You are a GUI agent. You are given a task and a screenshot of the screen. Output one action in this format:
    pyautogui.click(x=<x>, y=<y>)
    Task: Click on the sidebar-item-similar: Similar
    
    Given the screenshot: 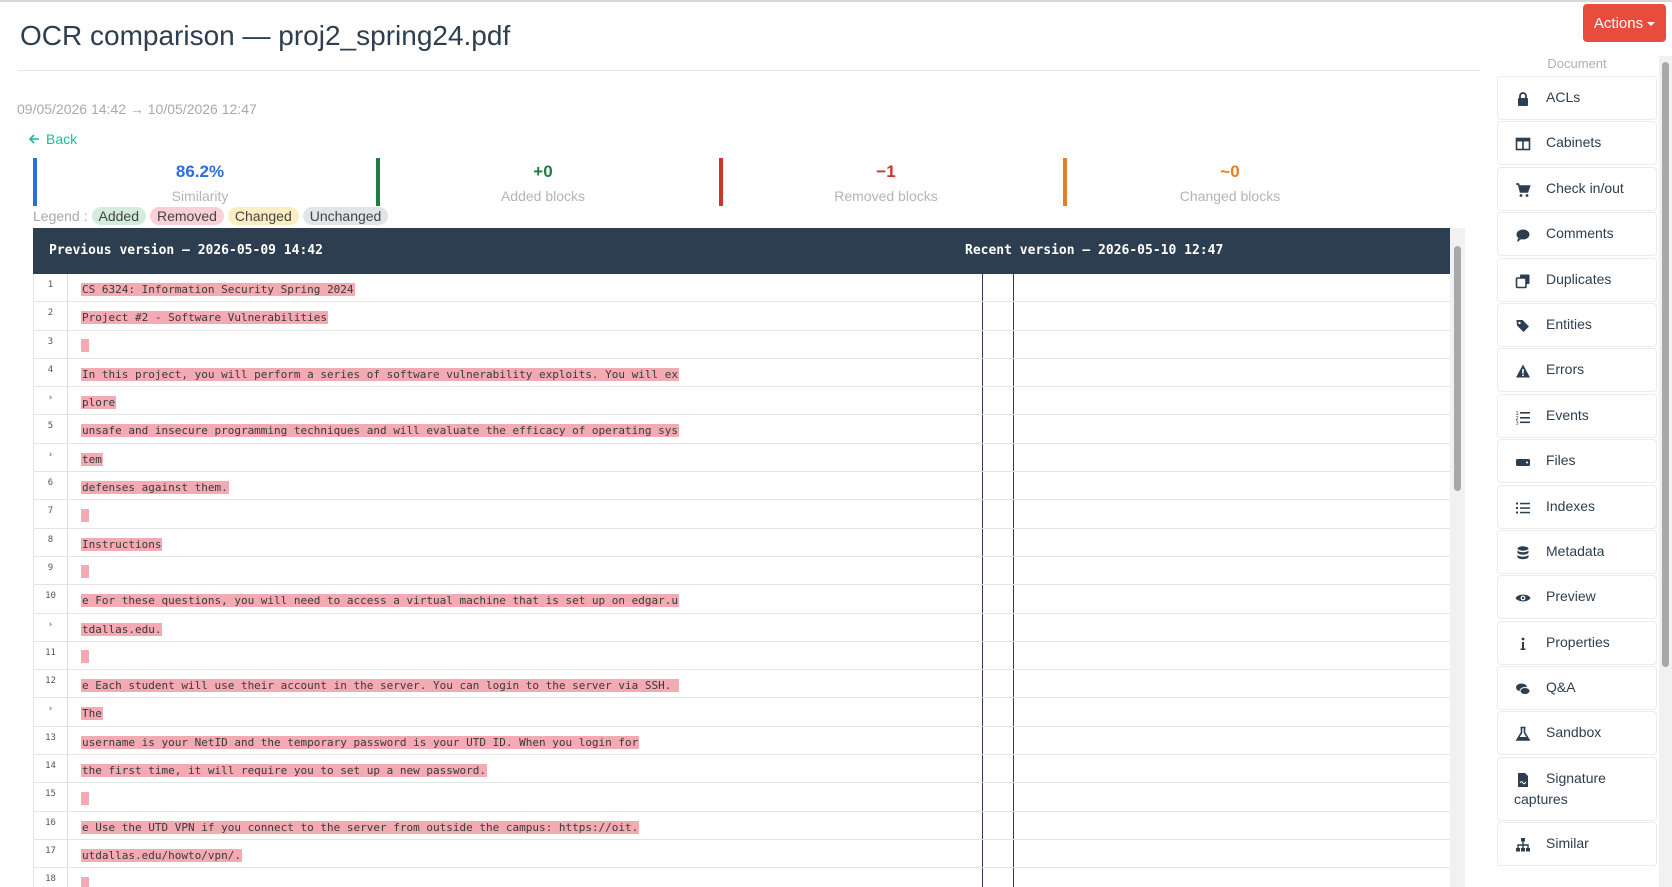 What is the action you would take?
    pyautogui.click(x=1577, y=844)
    